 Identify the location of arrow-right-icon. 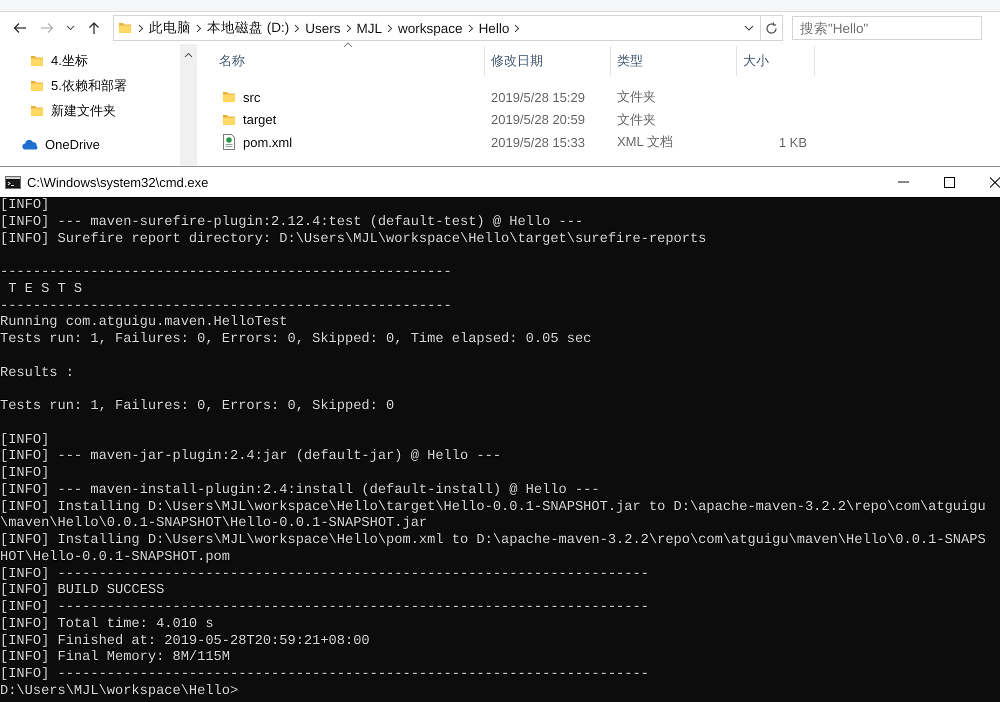
(47, 28).